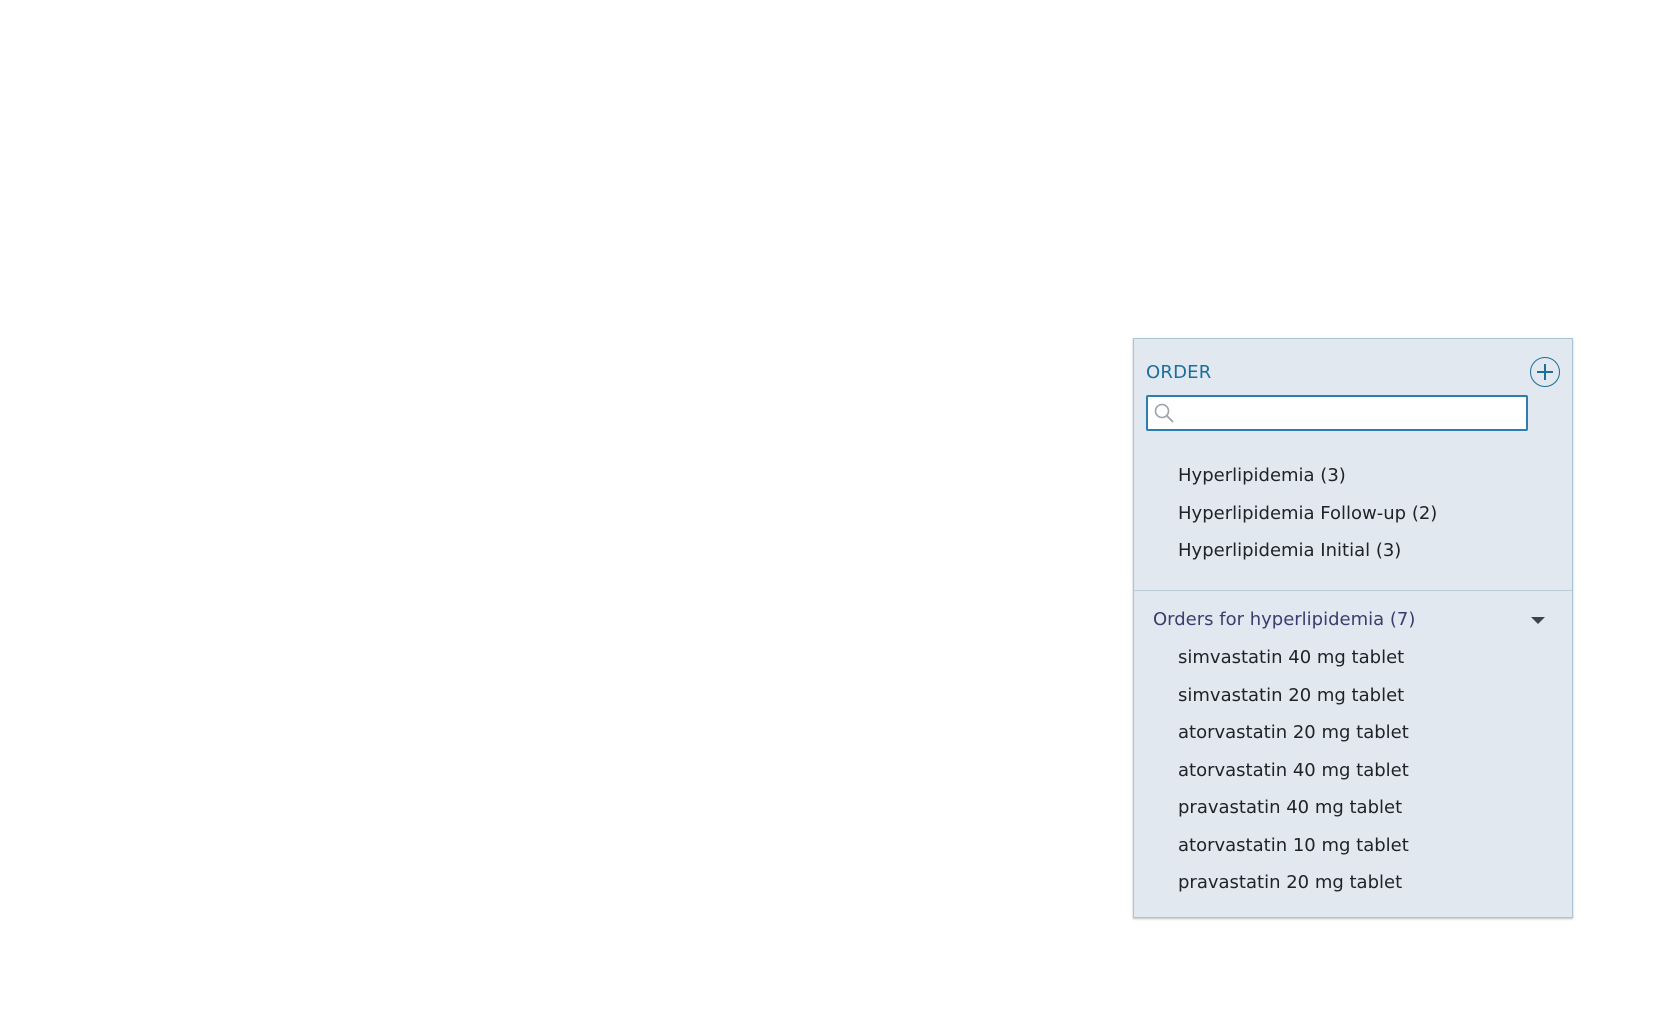 This screenshot has width=1660, height=1030. Describe the element at coordinates (1353, 590) in the screenshot. I see `divider` at that location.